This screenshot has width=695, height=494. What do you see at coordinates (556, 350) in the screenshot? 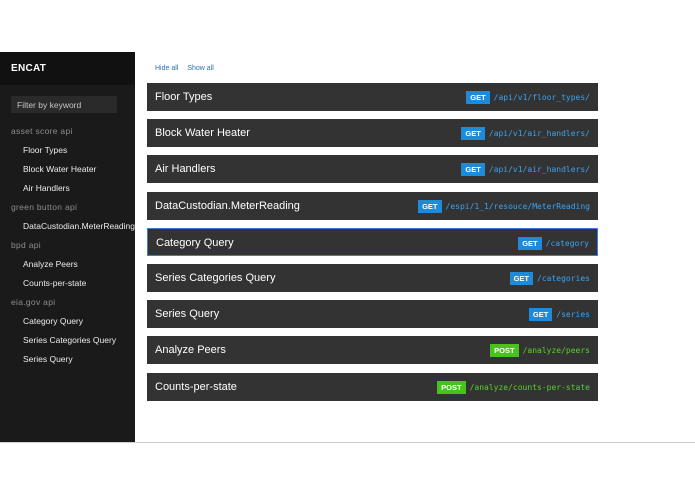
I see `endpoint-path: /analyze/peers` at bounding box center [556, 350].